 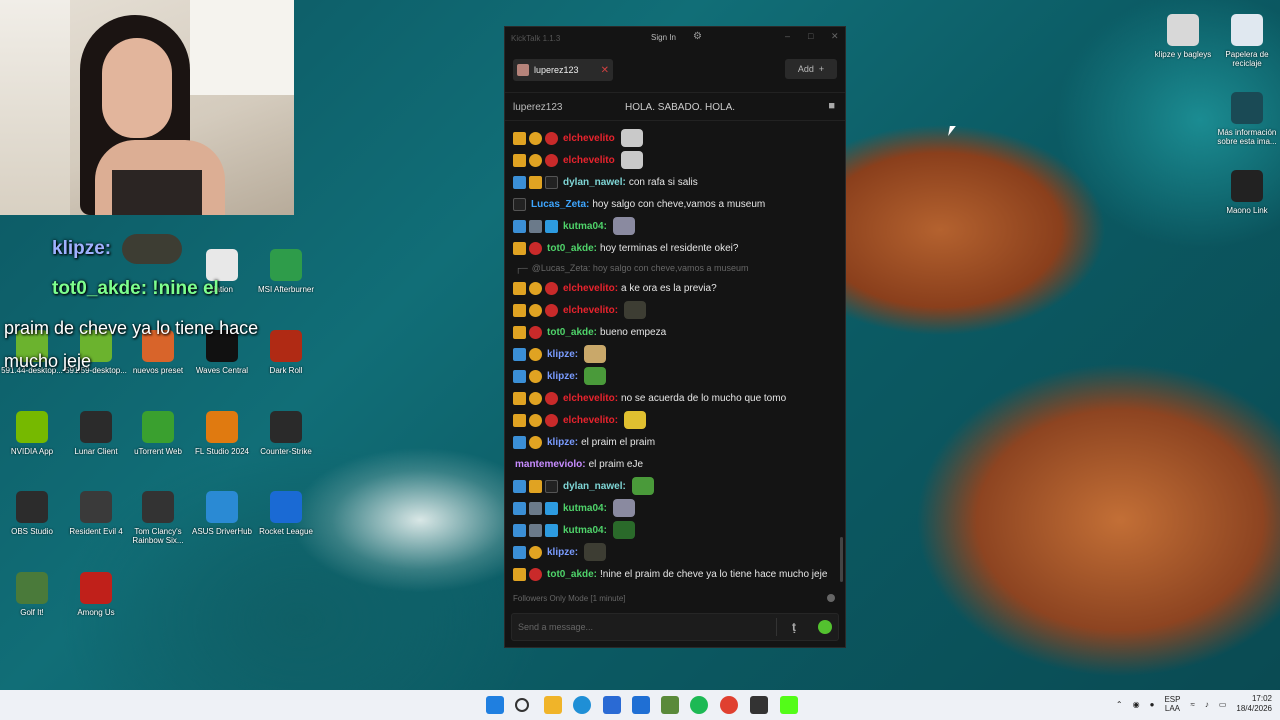 What do you see at coordinates (789, 705) in the screenshot?
I see `kick-icon` at bounding box center [789, 705].